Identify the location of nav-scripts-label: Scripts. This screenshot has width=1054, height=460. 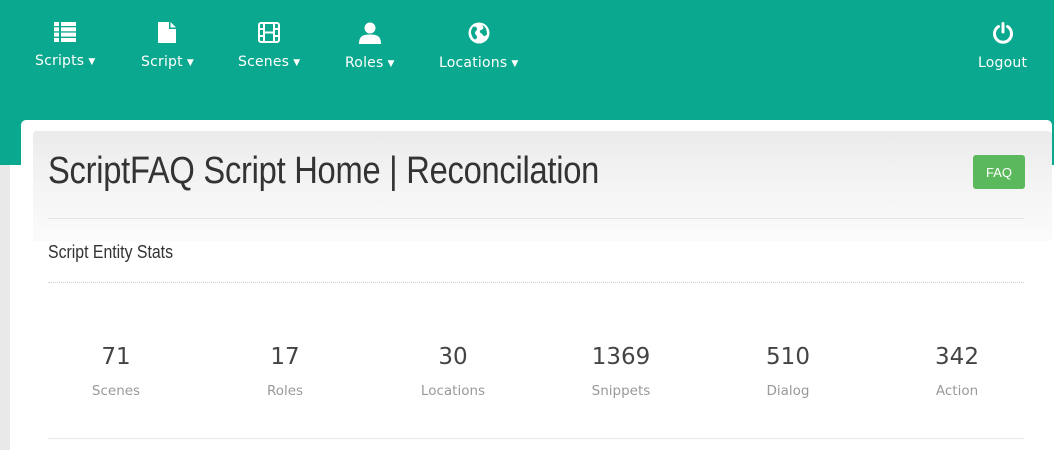
(60, 61).